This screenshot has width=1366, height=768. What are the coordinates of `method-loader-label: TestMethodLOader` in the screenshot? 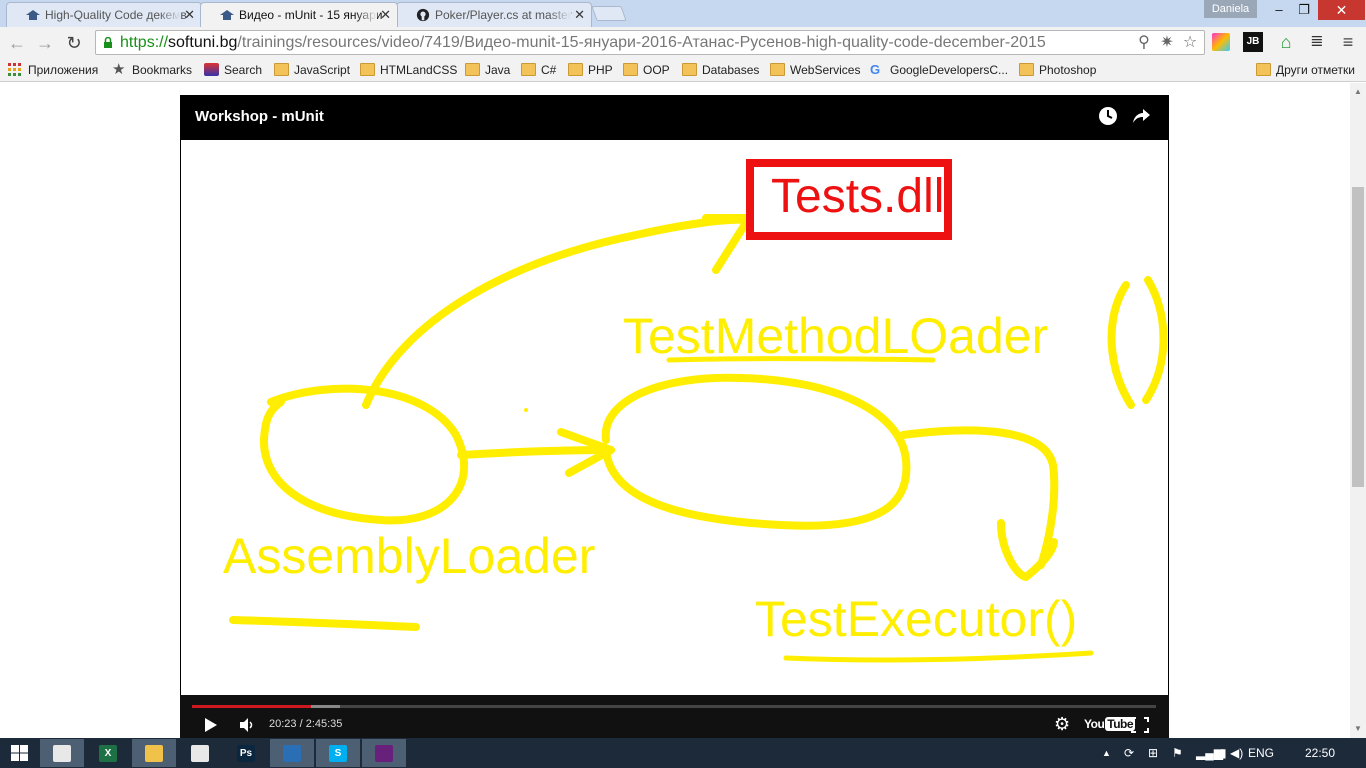 It's located at (835, 336).